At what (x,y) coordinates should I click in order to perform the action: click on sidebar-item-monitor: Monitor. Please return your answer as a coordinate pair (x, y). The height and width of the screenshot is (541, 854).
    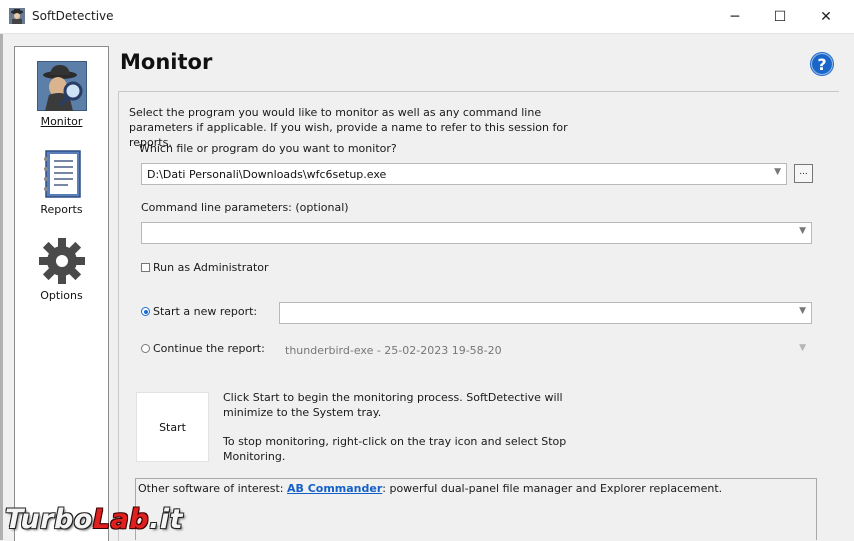
    Looking at the image, I should click on (61, 94).